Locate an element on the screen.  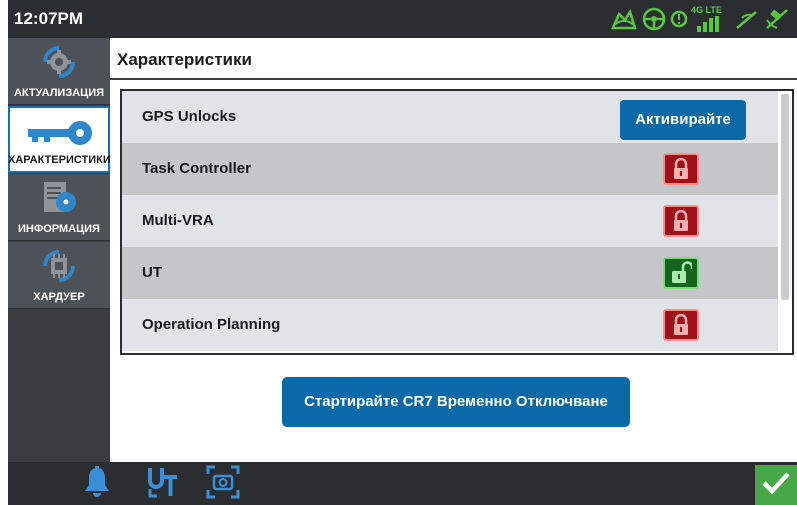
feature-row-gps-unlocks: GPS Unlocks Активирайте is located at coordinates (452, 117).